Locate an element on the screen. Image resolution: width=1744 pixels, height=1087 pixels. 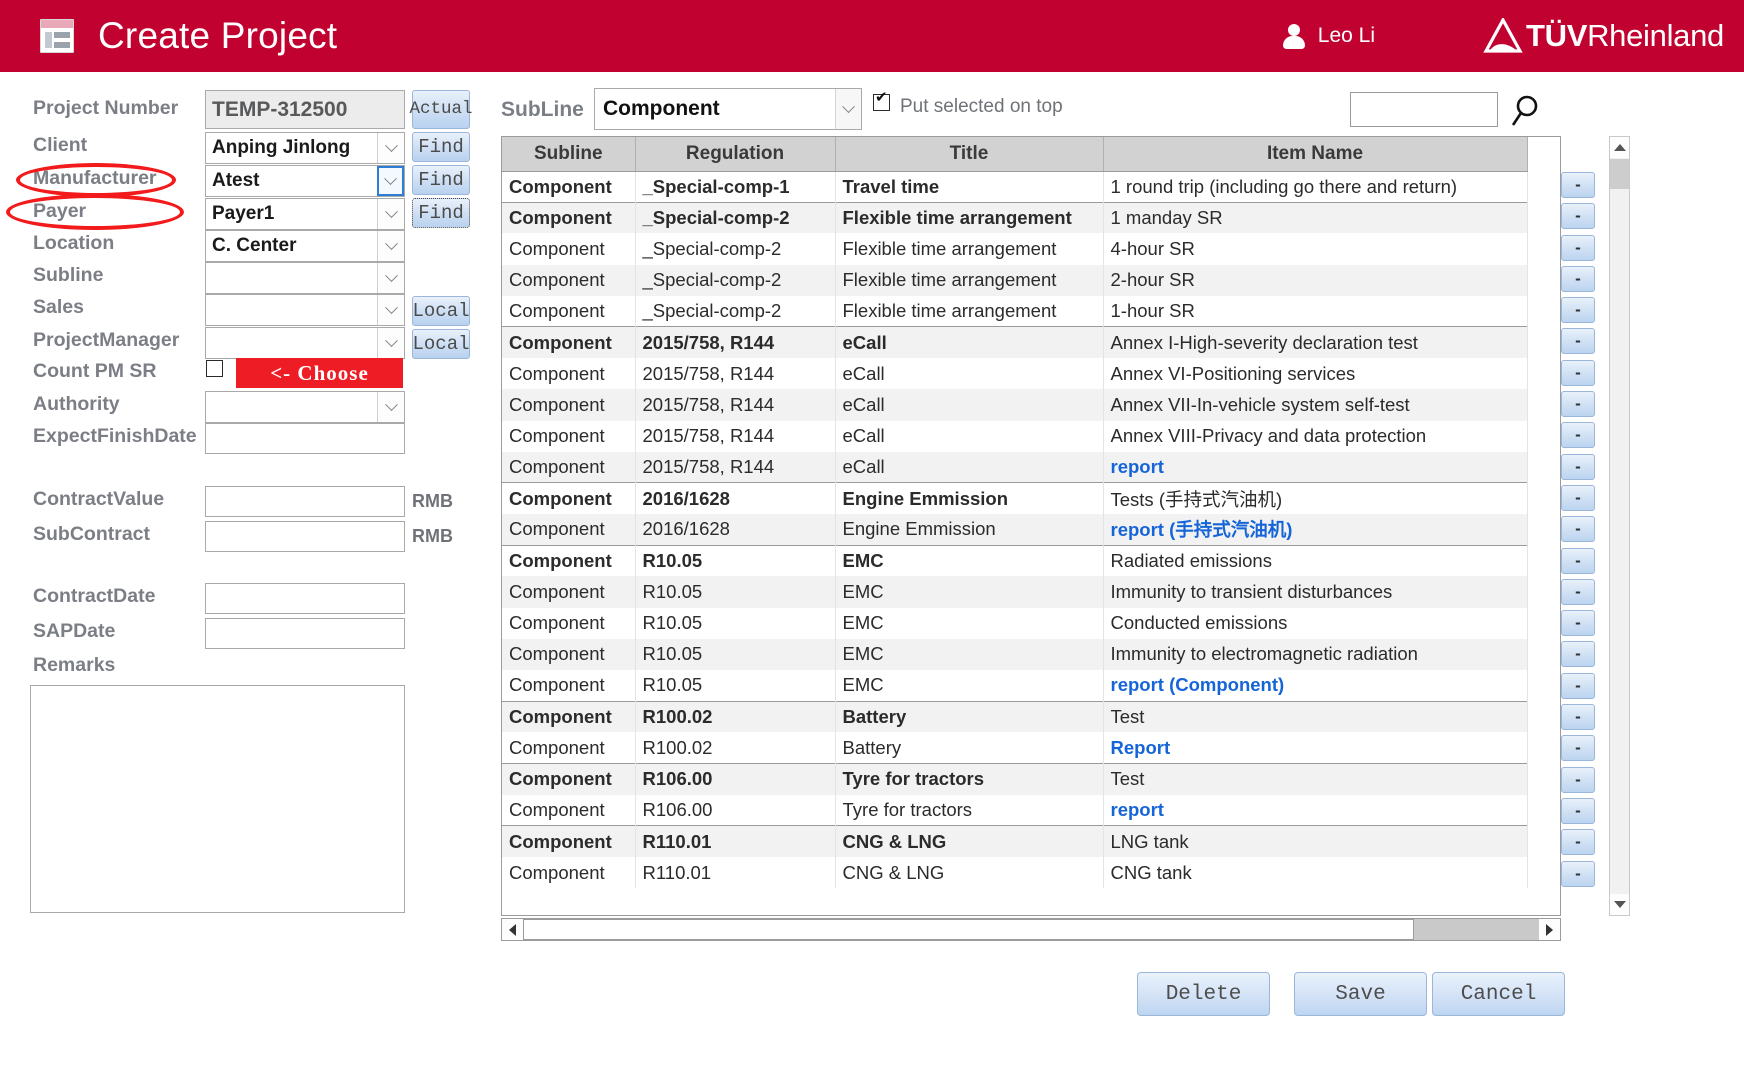
save-button: Save is located at coordinates (1360, 994).